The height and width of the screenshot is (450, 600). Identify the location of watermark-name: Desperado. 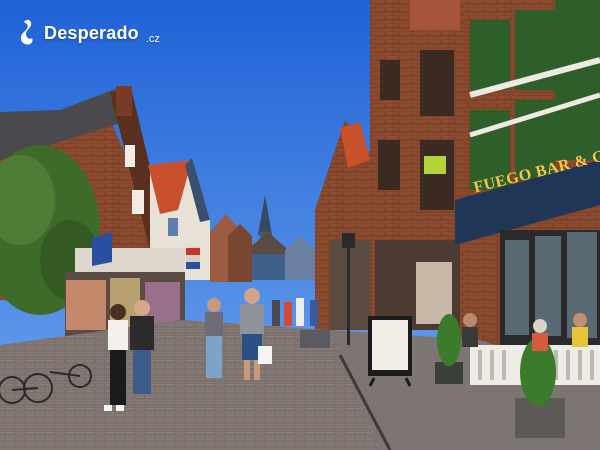
(91, 32).